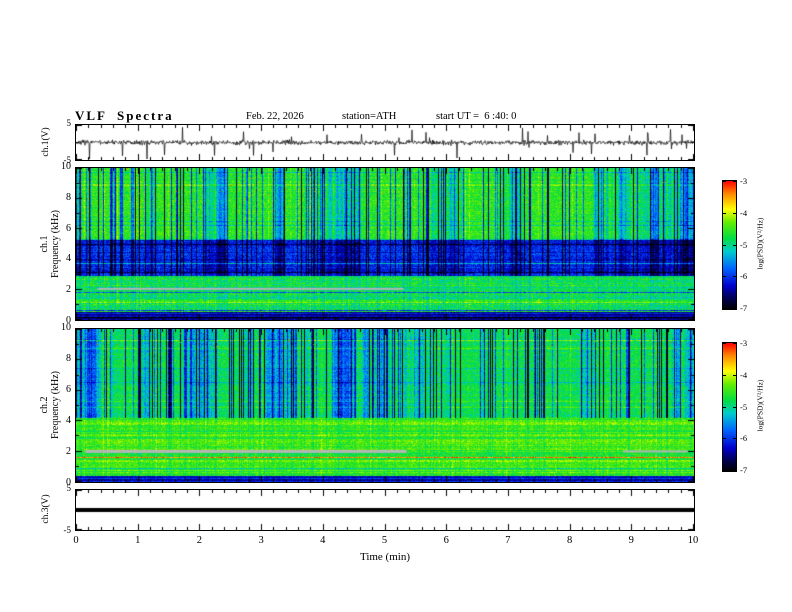  I want to click on ch3-waveform-canvas, so click(385, 510).